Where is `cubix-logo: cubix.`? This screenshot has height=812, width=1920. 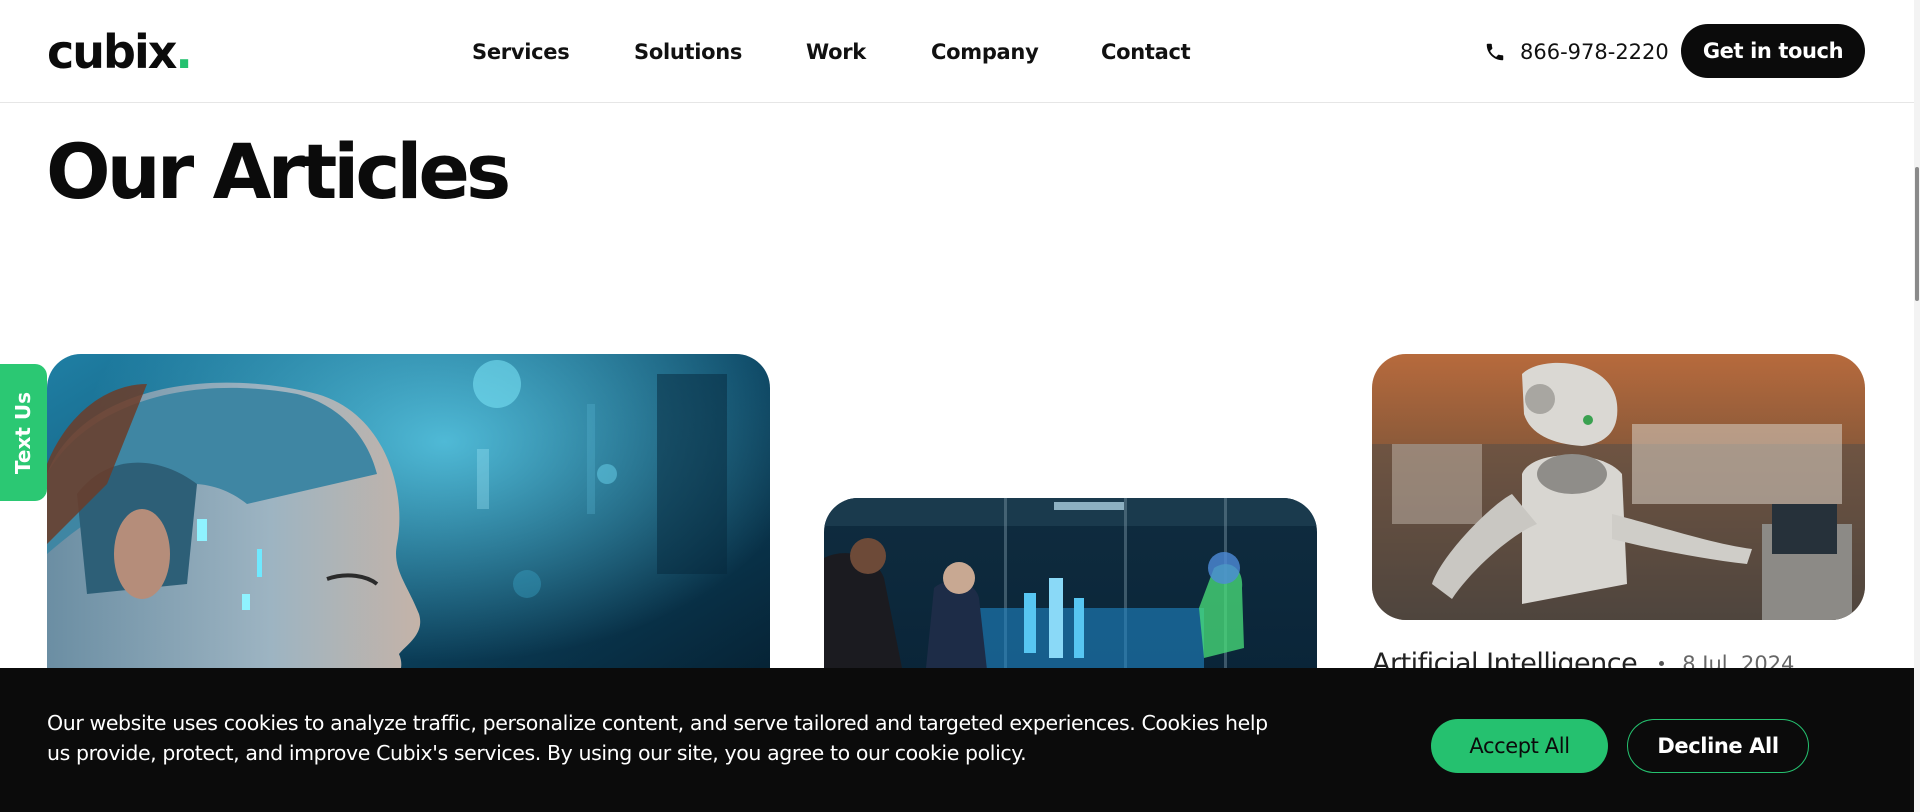 cubix-logo: cubix. is located at coordinates (120, 52).